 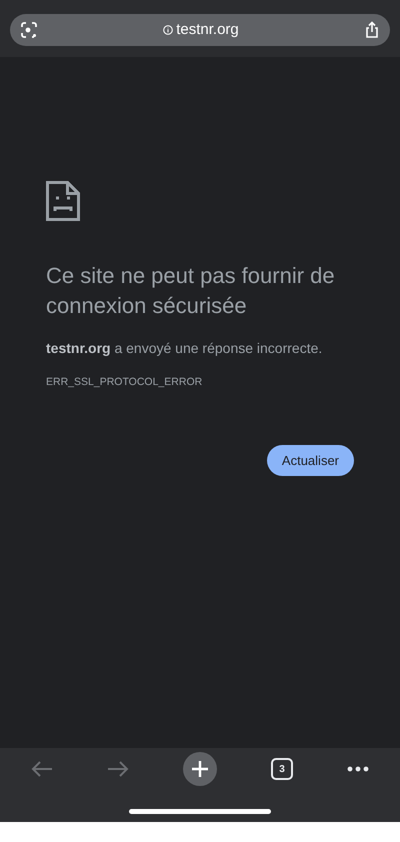 What do you see at coordinates (372, 30) in the screenshot?
I see `share-icon` at bounding box center [372, 30].